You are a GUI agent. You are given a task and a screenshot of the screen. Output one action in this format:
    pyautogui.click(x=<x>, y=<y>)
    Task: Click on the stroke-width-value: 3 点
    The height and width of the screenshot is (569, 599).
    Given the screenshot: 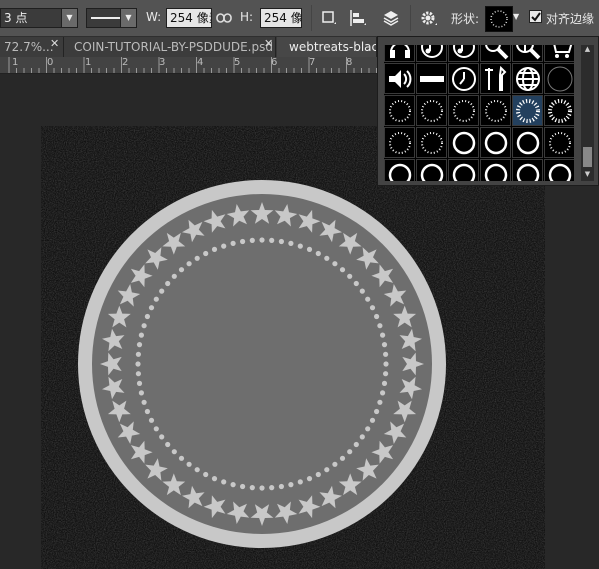 What is the action you would take?
    pyautogui.click(x=16, y=18)
    